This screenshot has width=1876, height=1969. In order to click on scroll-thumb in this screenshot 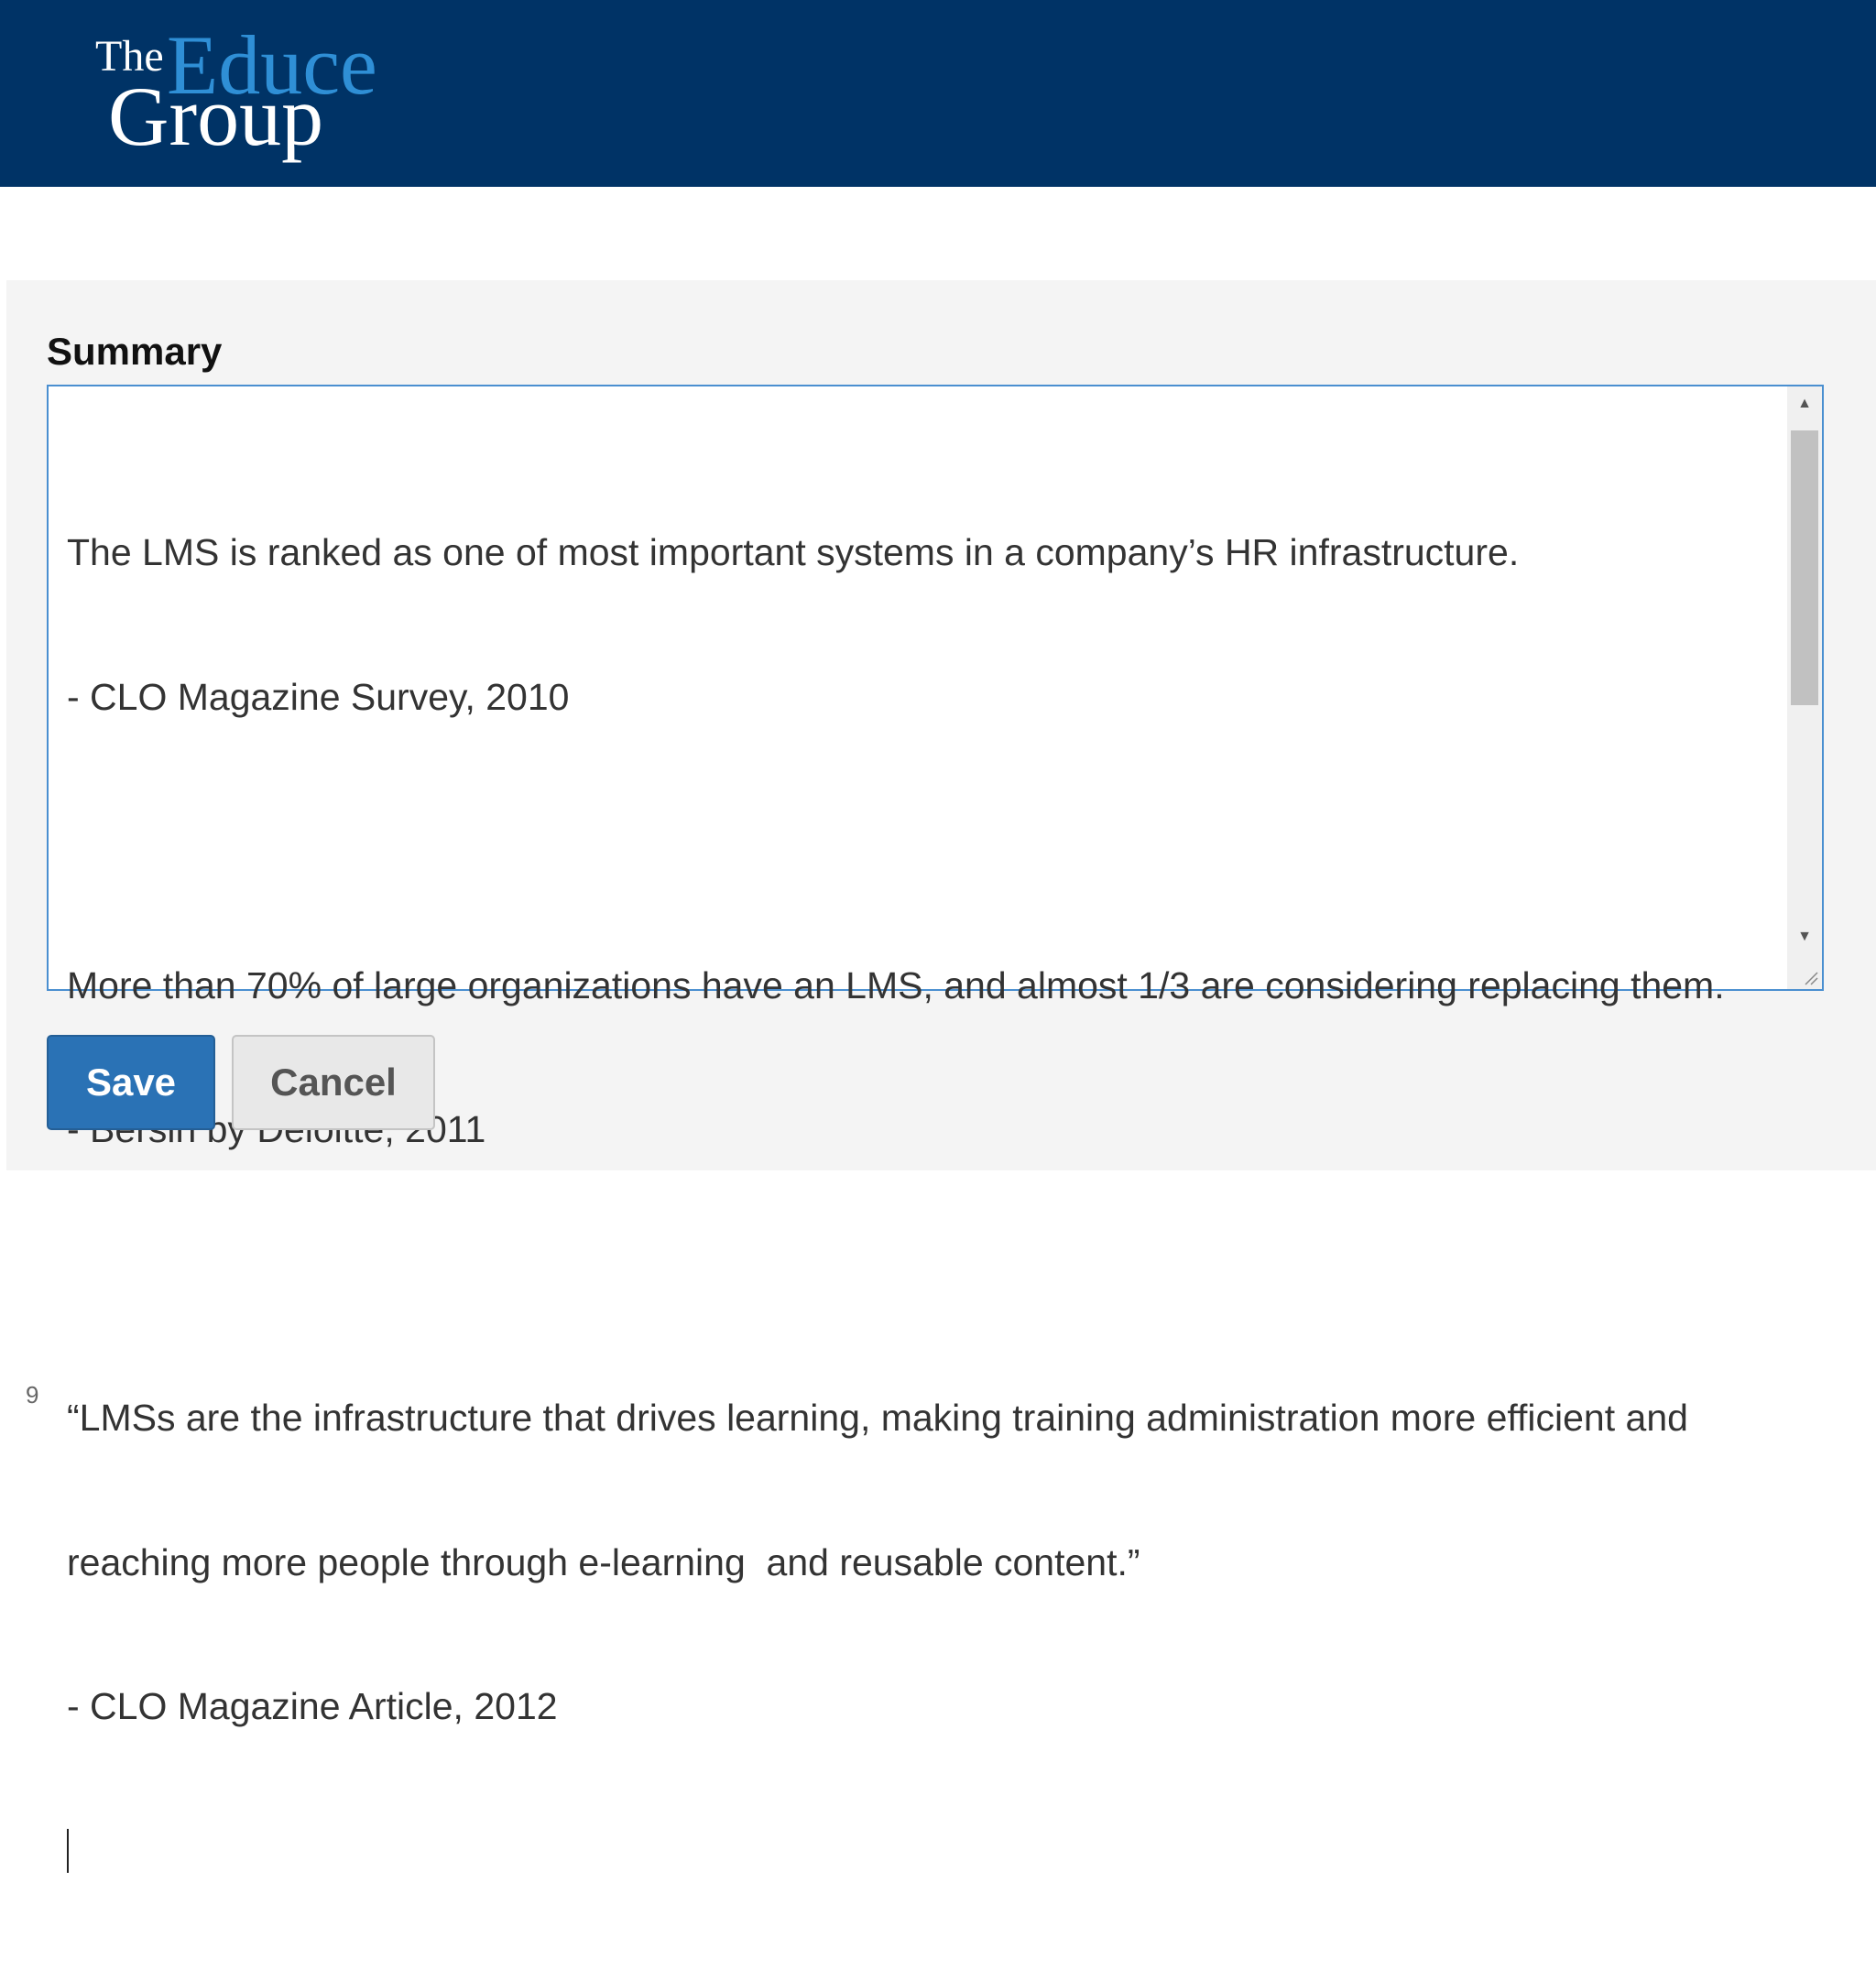, I will do `click(1804, 567)`.